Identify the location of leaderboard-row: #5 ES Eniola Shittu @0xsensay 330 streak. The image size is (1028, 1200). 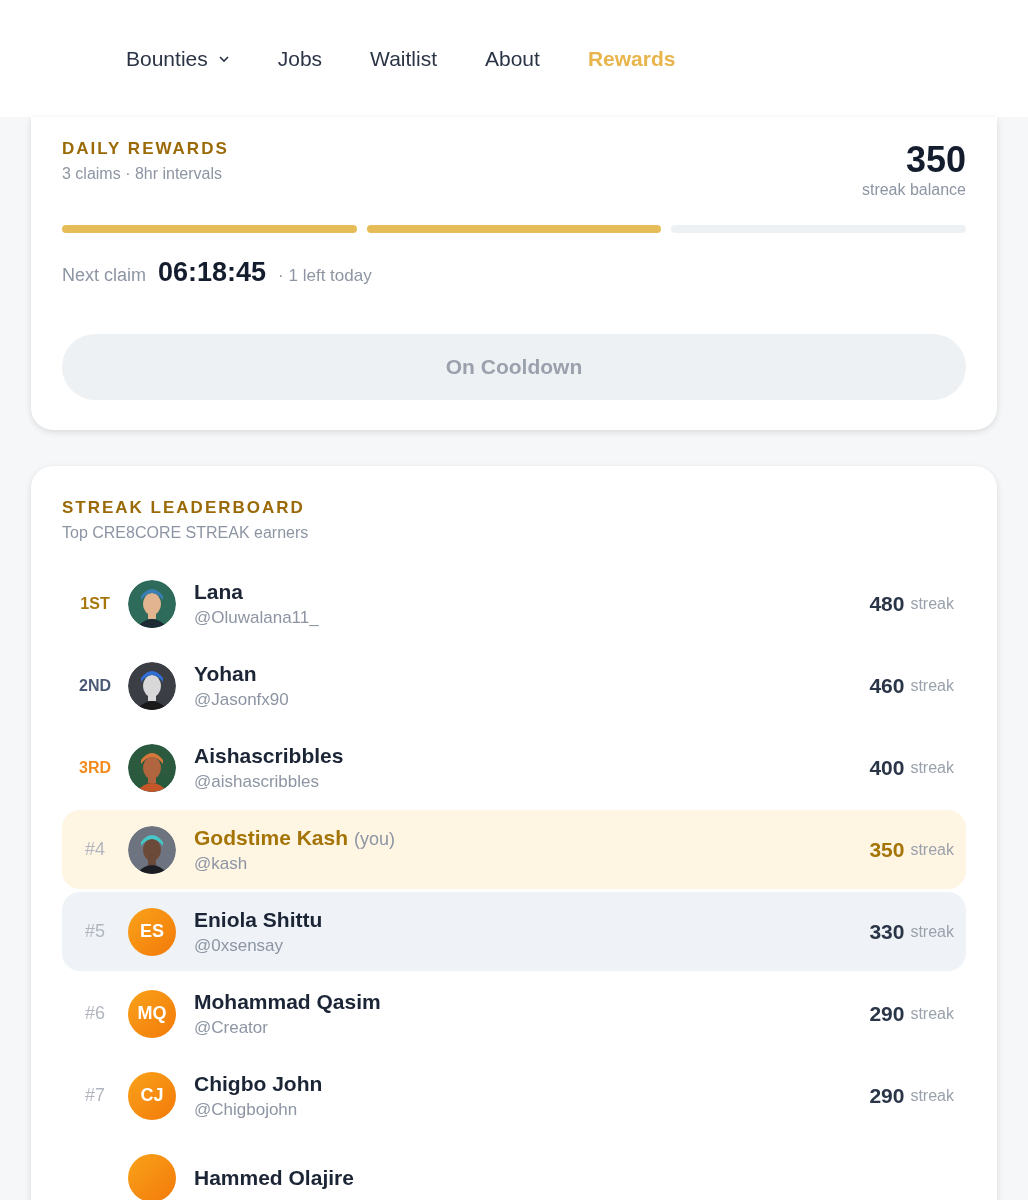
(514, 931).